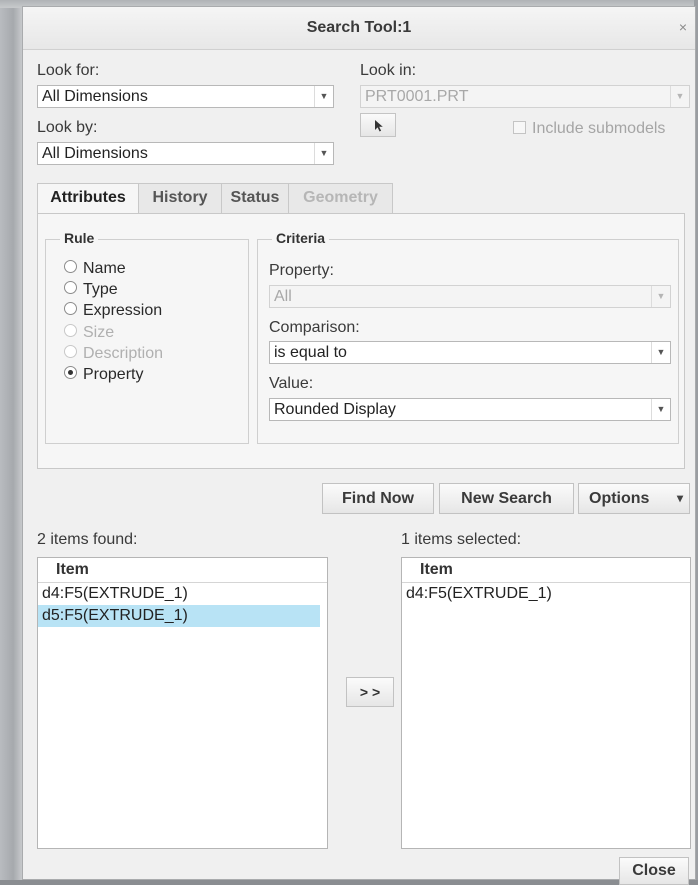 This screenshot has width=698, height=885. I want to click on rule-option-property: Property, so click(103, 375).